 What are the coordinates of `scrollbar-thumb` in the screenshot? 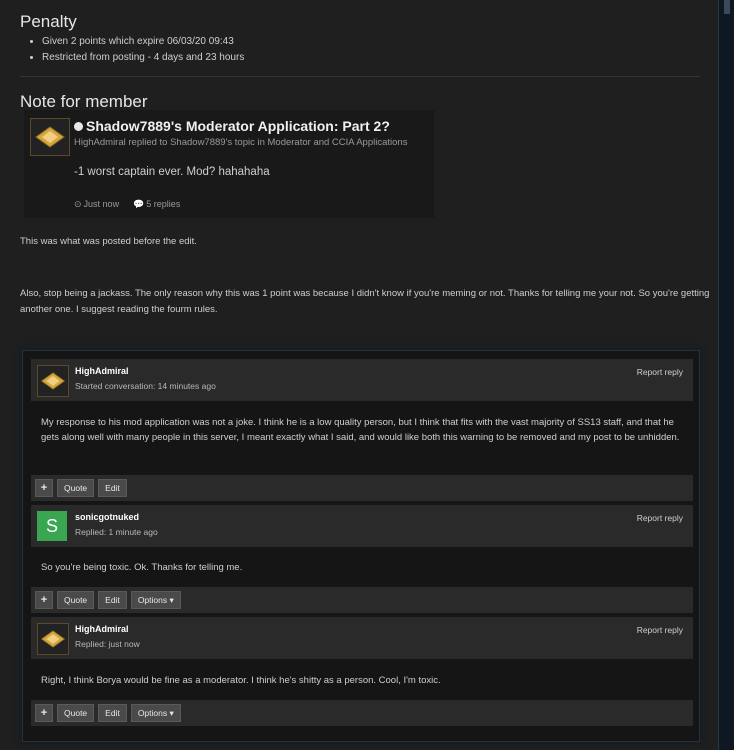 It's located at (727, 7).